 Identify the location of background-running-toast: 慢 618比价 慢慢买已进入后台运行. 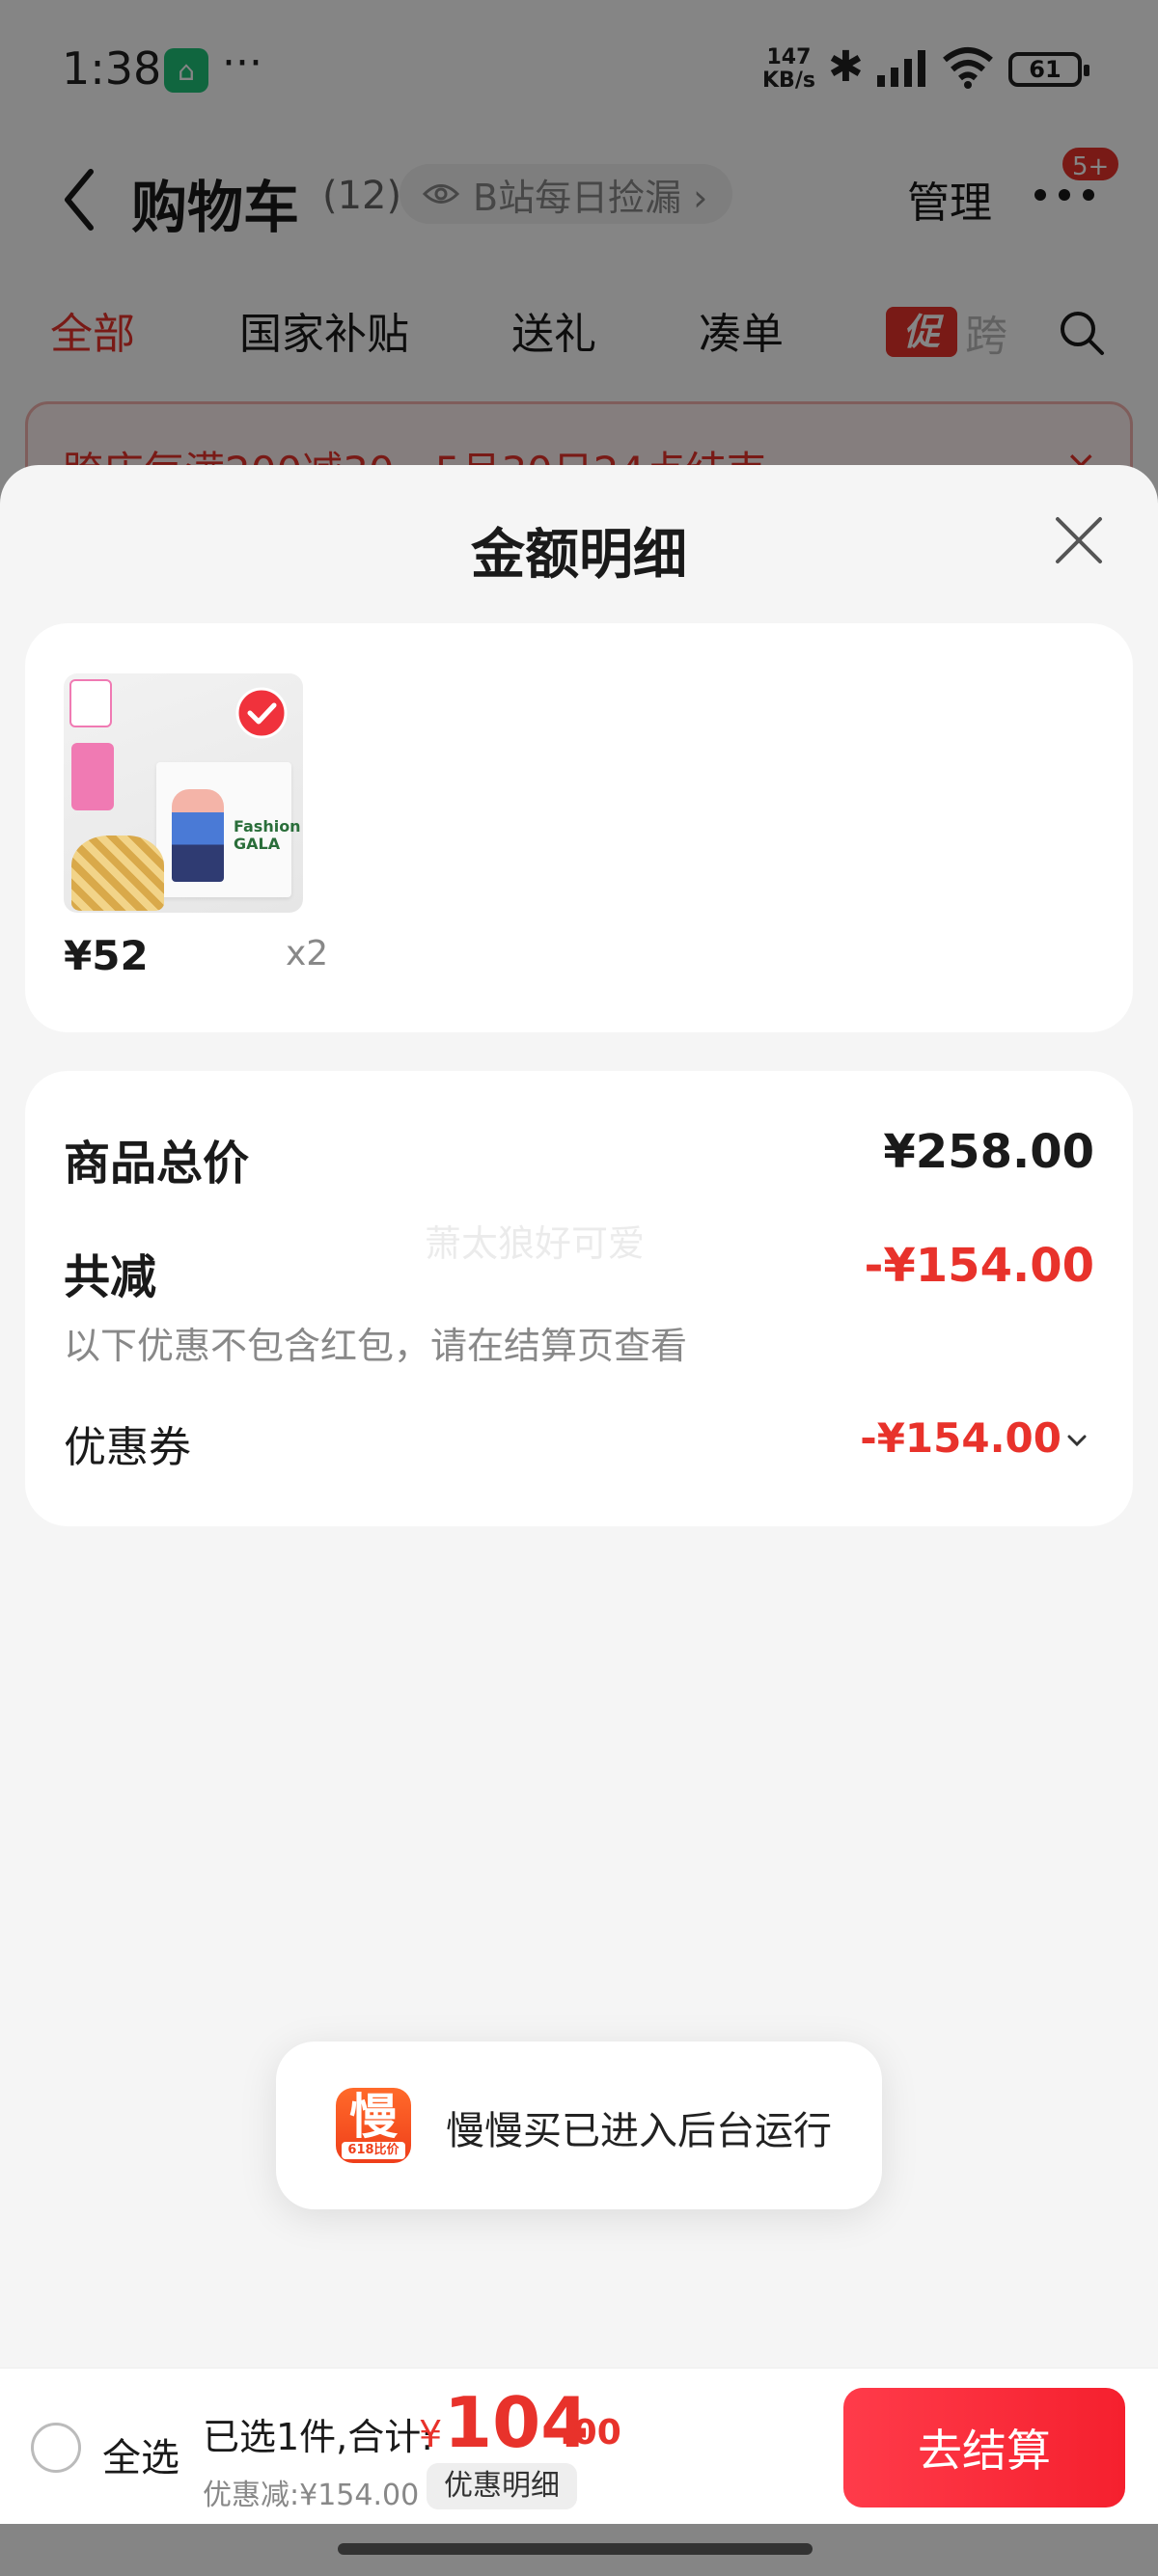
(579, 2125).